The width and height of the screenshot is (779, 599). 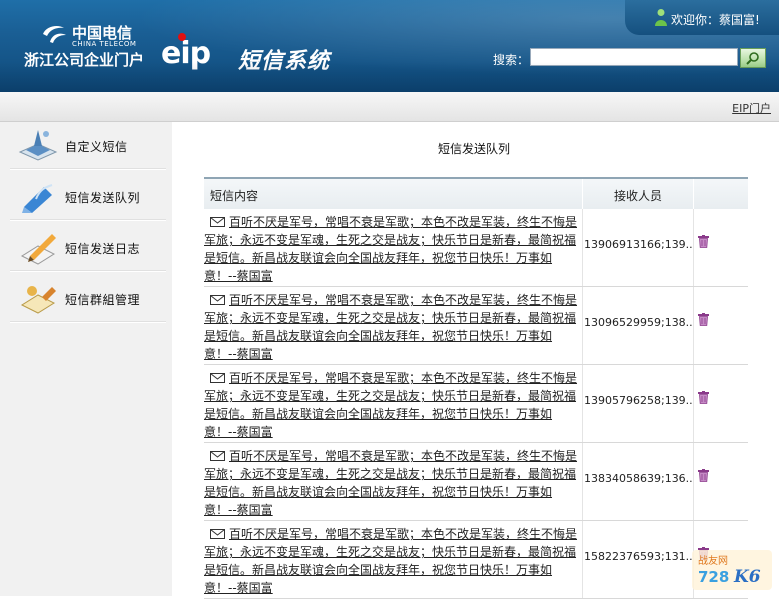 I want to click on sidebar-item-sms-queue: 短信发送队列, so click(x=88, y=196).